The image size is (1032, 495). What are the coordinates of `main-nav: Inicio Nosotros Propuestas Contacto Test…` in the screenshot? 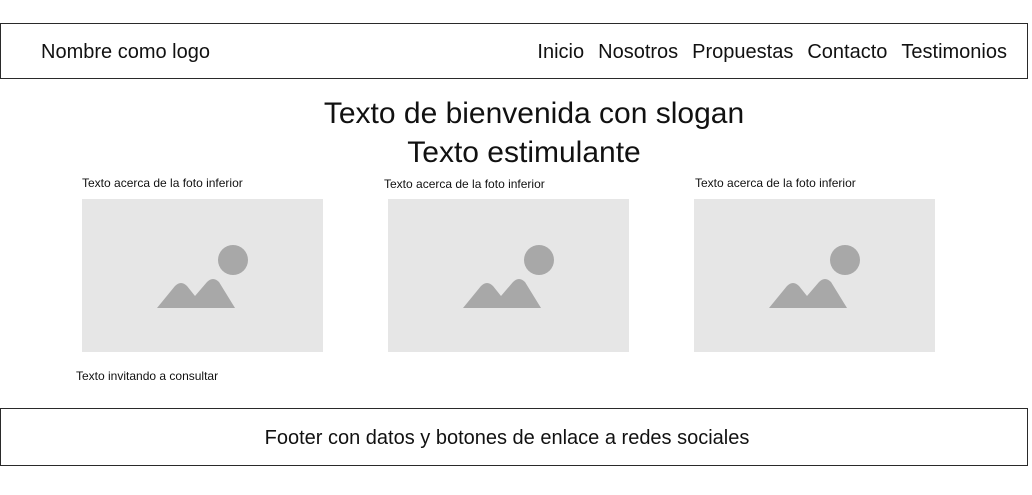 It's located at (772, 52).